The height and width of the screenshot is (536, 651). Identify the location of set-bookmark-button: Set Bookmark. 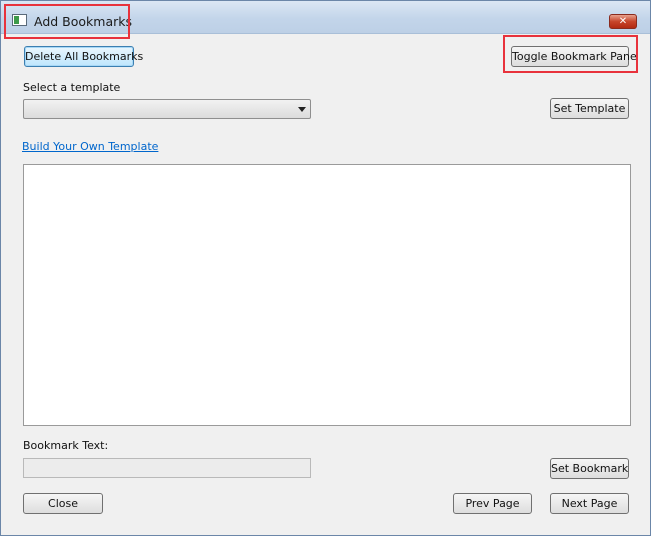
(589, 468).